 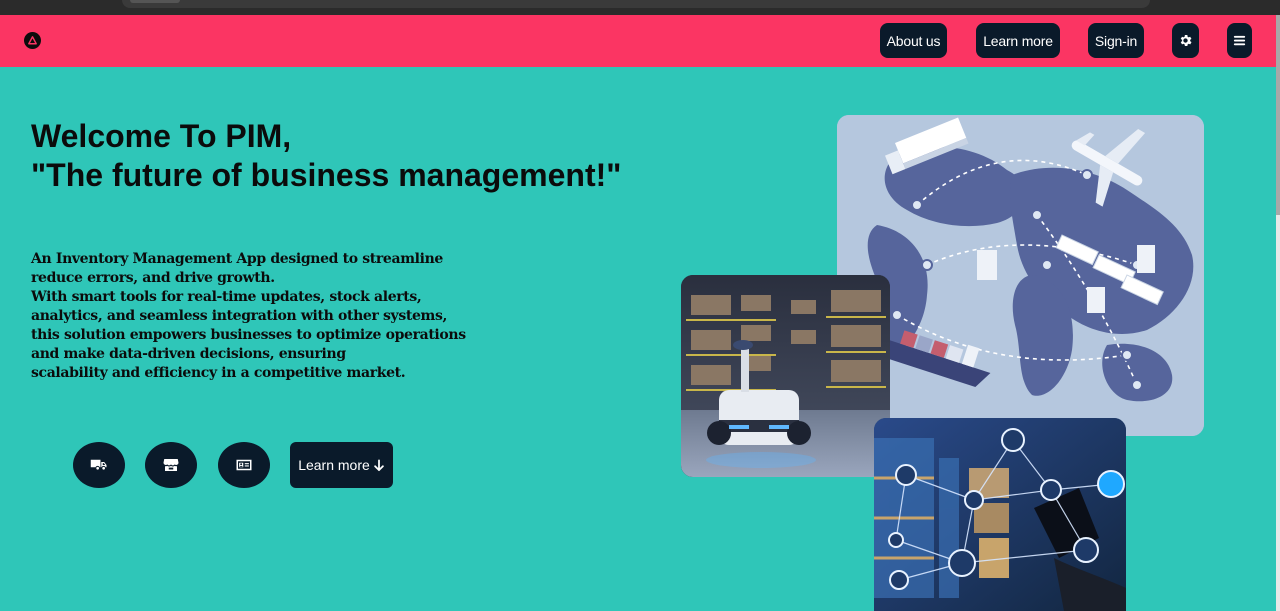 I want to click on about-us-button: About us, so click(x=913, y=40).